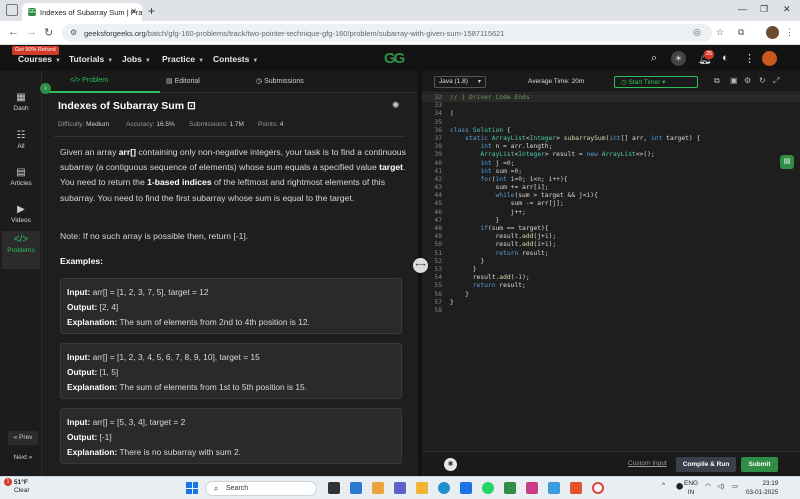  I want to click on whatsapp-icon, so click(488, 488).